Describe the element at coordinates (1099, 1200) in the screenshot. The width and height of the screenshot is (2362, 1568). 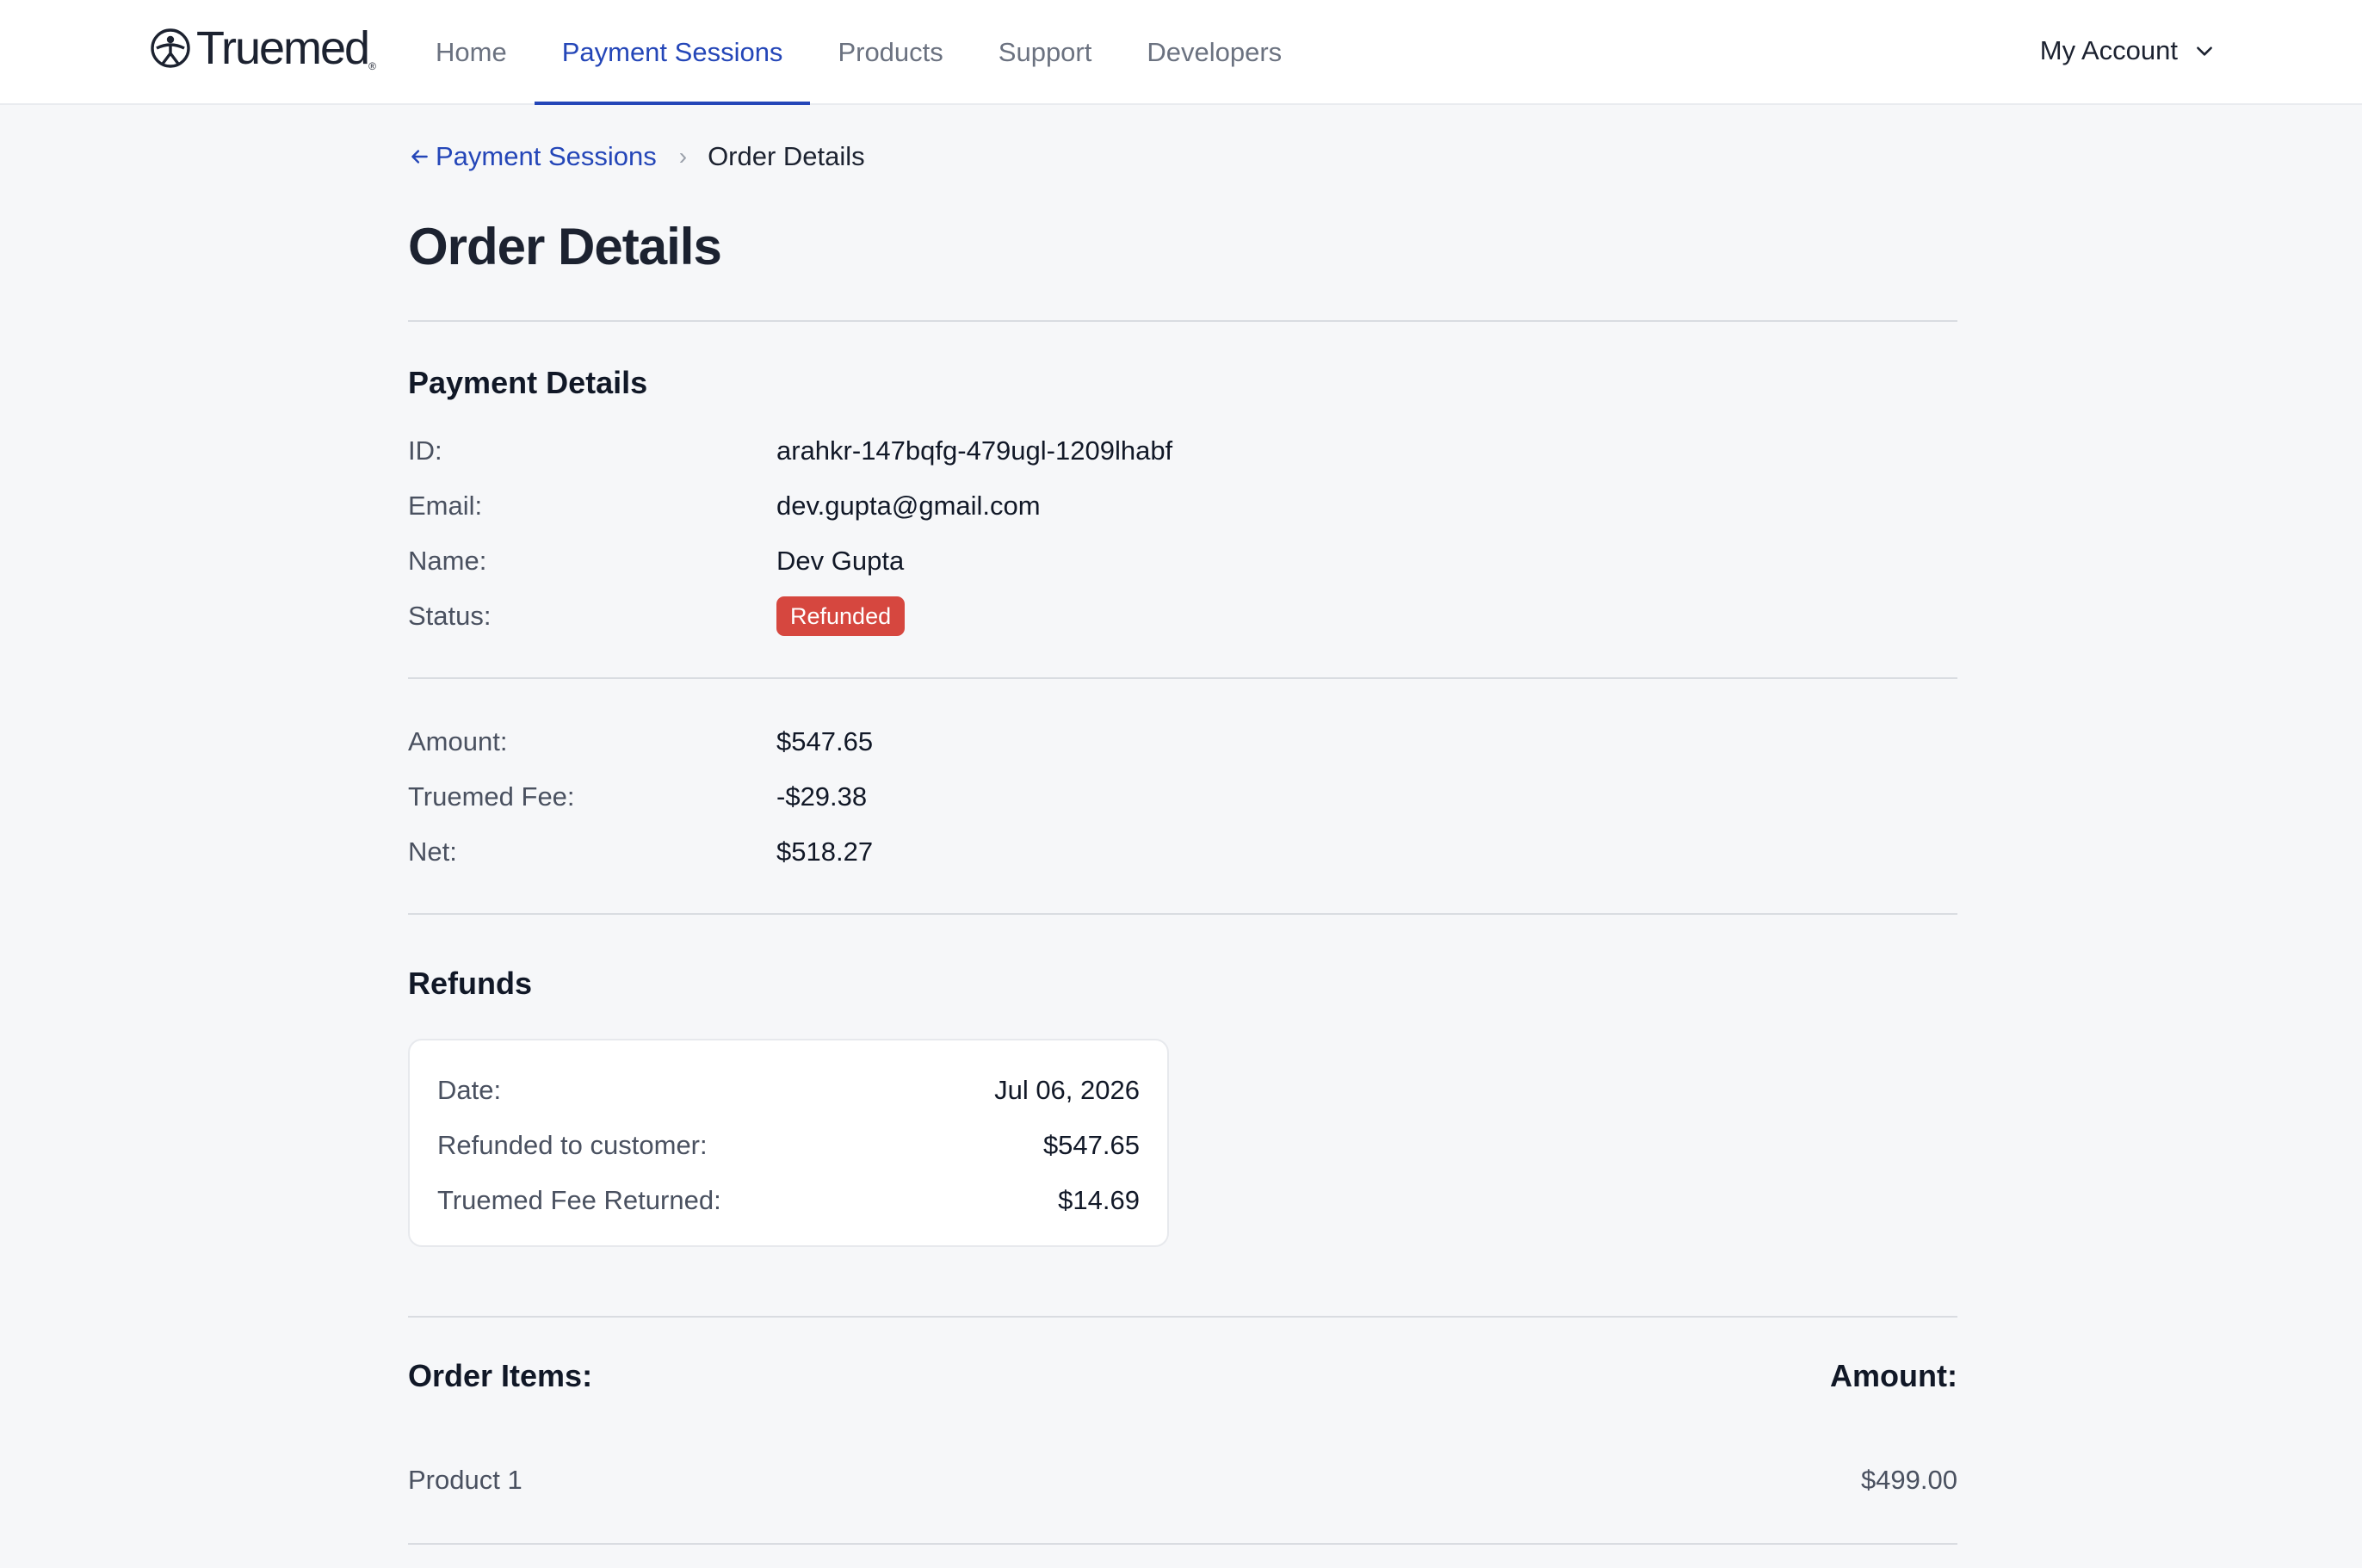
I see `fee-returned-value: $14.69` at that location.